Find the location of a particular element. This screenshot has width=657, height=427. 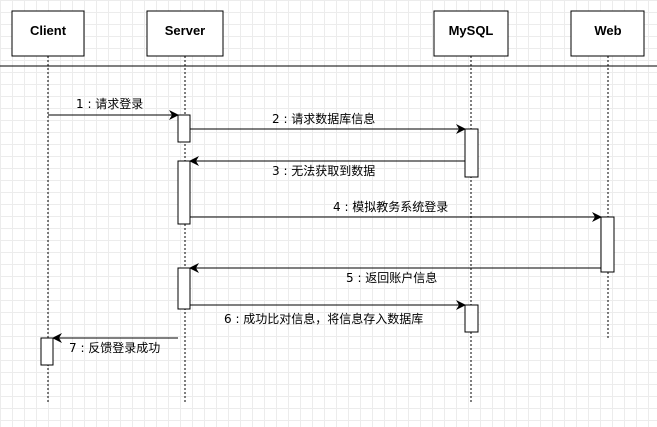

message-2-label: 2 : 请求数据库信息 is located at coordinates (323, 118).